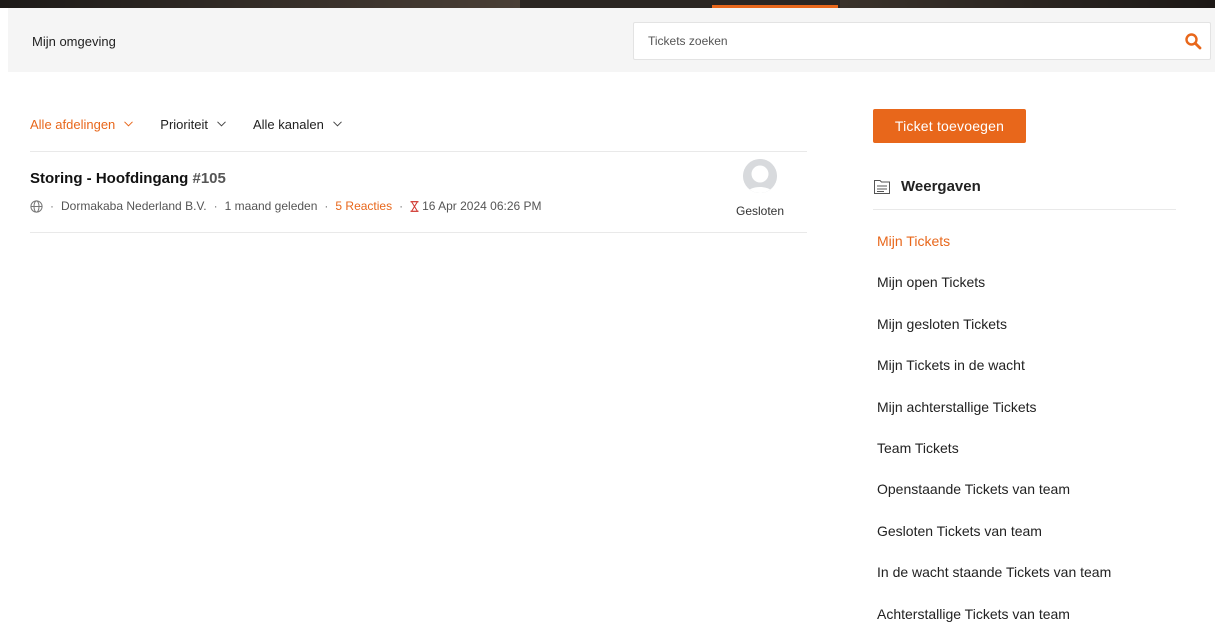  What do you see at coordinates (482, 206) in the screenshot?
I see `ticket-due-date: 16 Apr 2024 06:26 PM` at bounding box center [482, 206].